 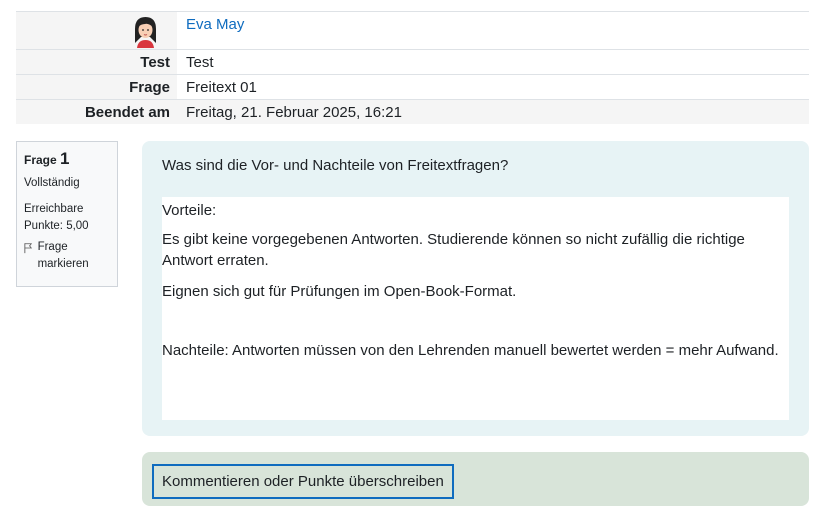 What do you see at coordinates (52, 183) in the screenshot?
I see `question-state: Vollständig` at bounding box center [52, 183].